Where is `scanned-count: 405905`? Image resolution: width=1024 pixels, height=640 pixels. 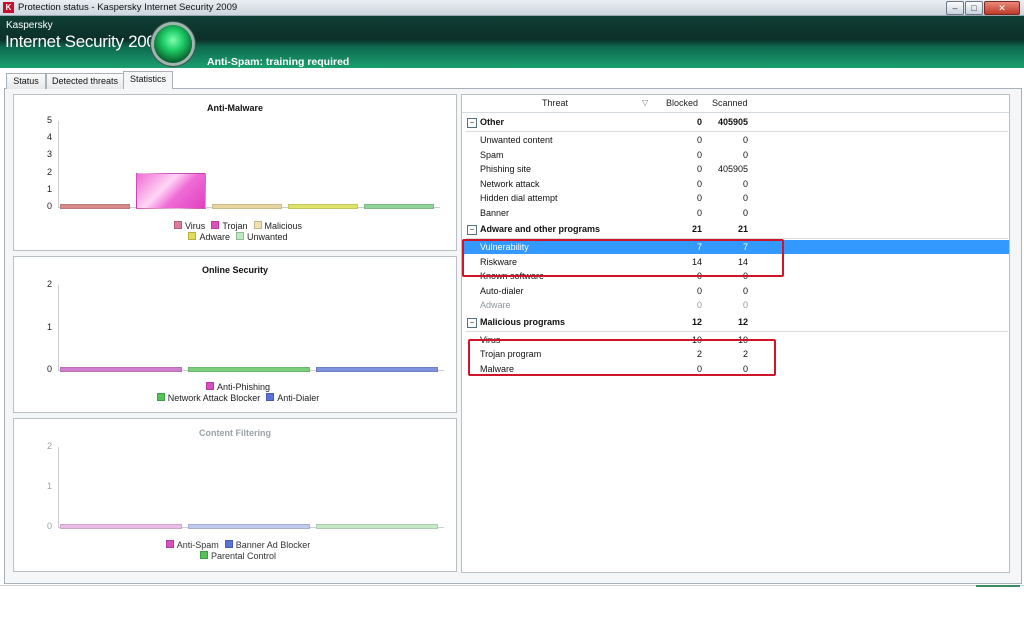 scanned-count: 405905 is located at coordinates (732, 169).